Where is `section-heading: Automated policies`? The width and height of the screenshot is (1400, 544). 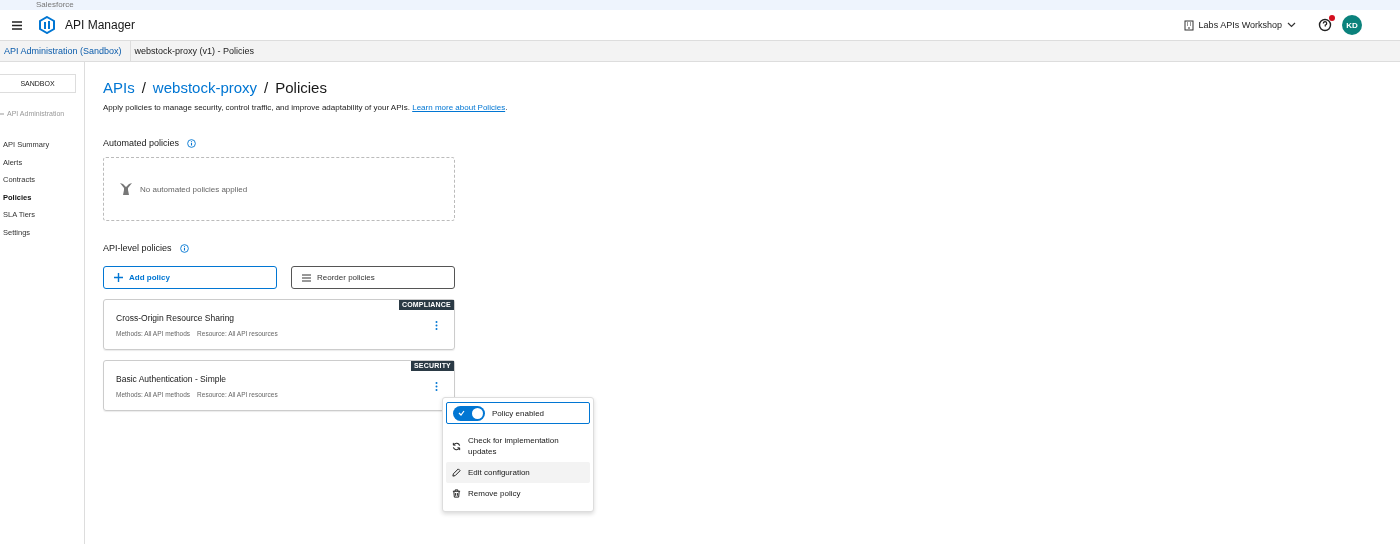
section-heading: Automated policies is located at coordinates (141, 143).